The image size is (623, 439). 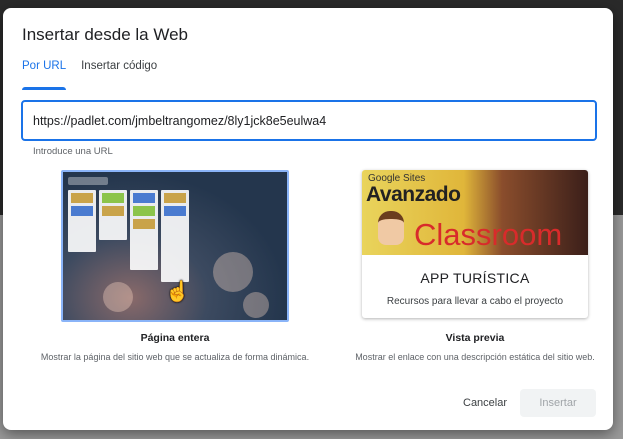 I want to click on tab-bar: Por URL Insertar código, so click(x=97, y=75).